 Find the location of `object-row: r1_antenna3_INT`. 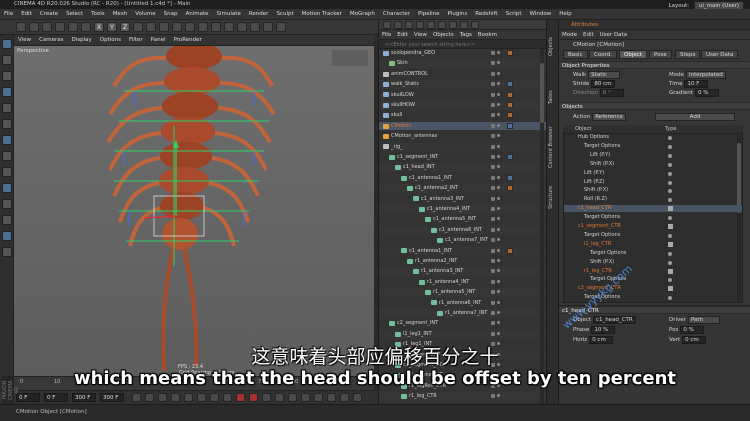

object-row: r1_antenna3_INT is located at coordinates (463, 271).